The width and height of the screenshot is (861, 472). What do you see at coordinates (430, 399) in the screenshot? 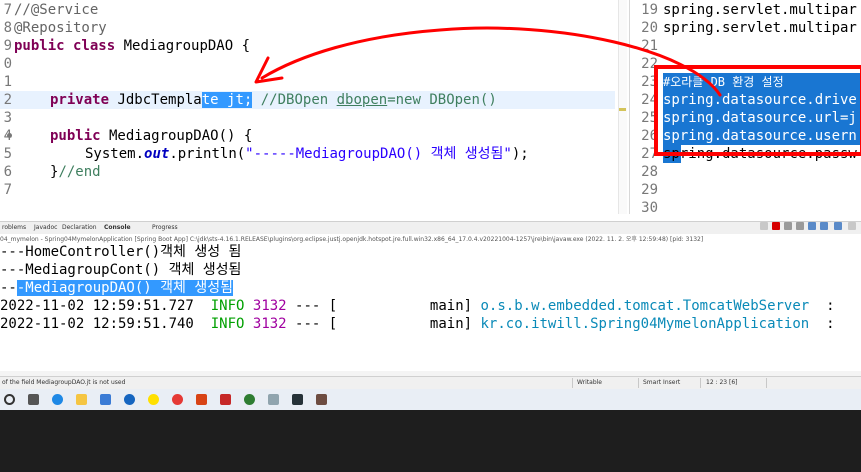
I see `windows-taskbar` at bounding box center [430, 399].